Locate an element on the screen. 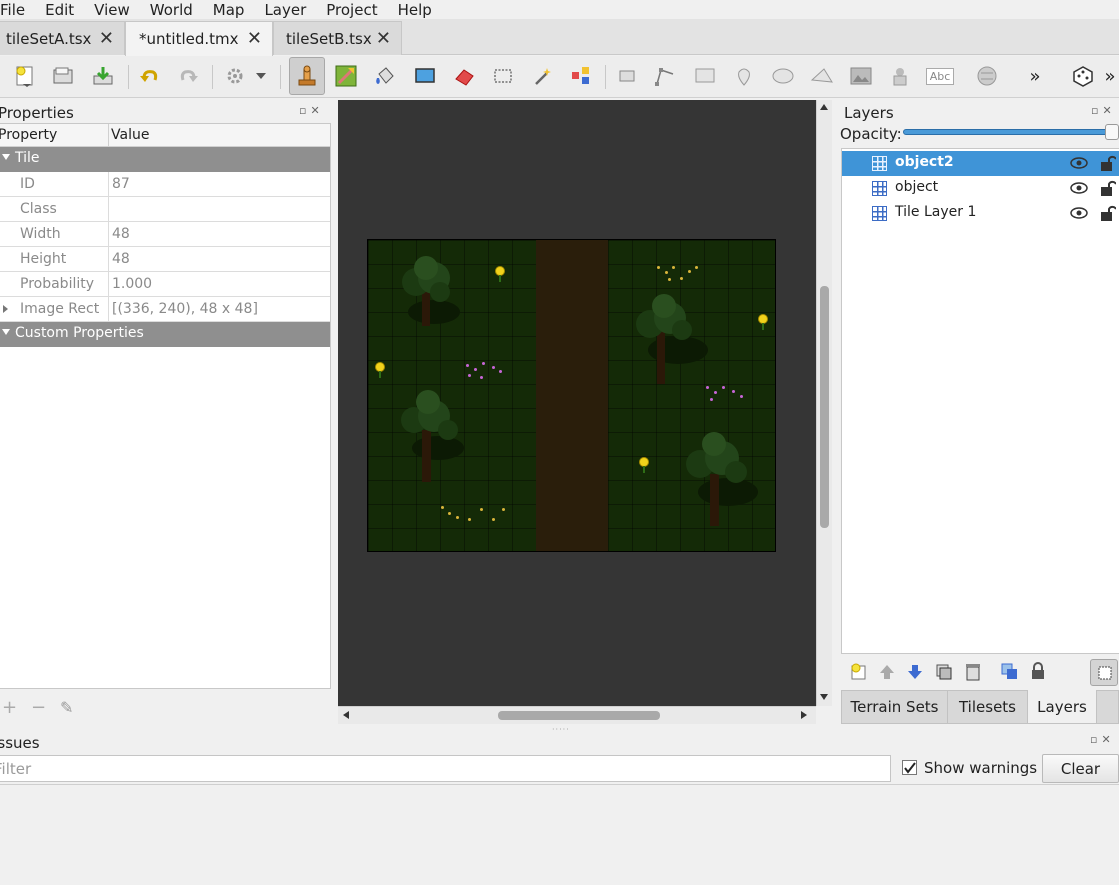 Image resolution: width=1119 pixels, height=885 pixels. group-tile: Tile is located at coordinates (165, 159).